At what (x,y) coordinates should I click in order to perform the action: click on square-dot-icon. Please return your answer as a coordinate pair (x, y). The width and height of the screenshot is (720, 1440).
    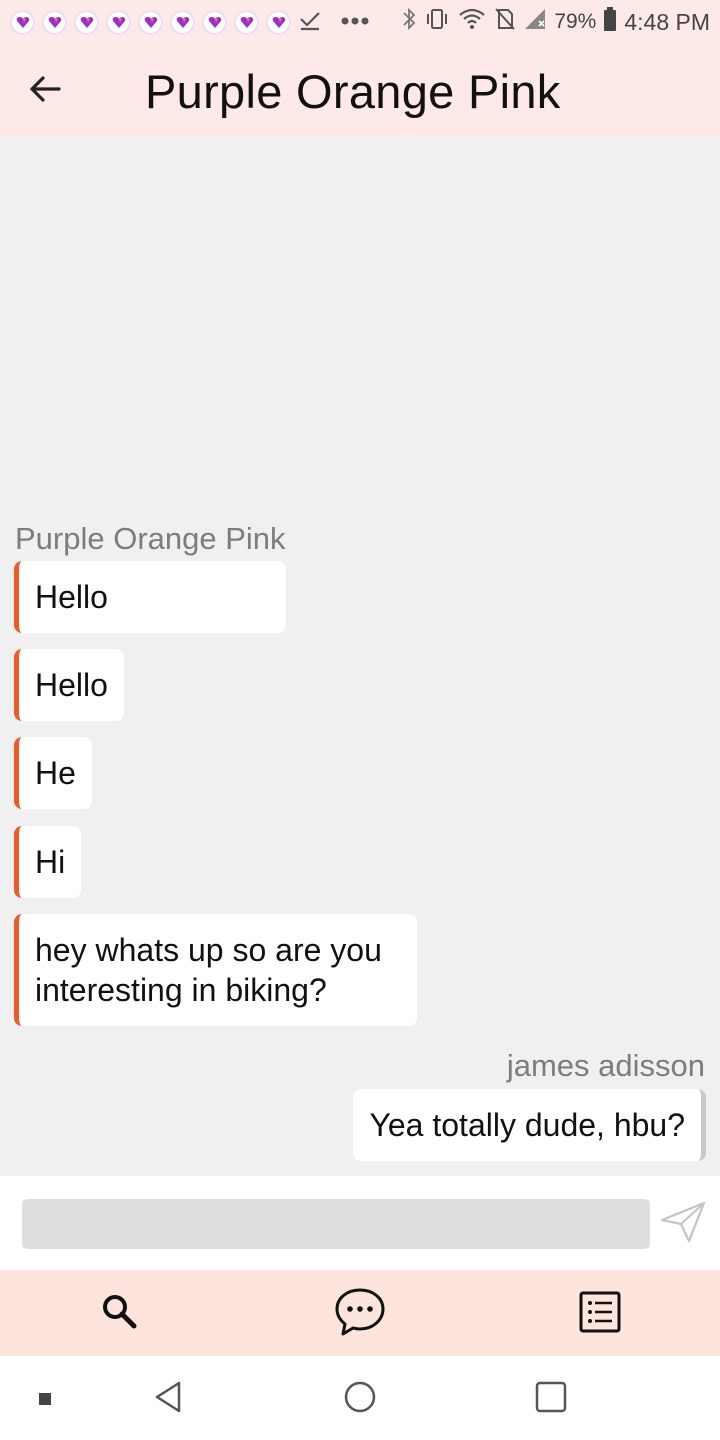
    Looking at the image, I should click on (45, 1399).